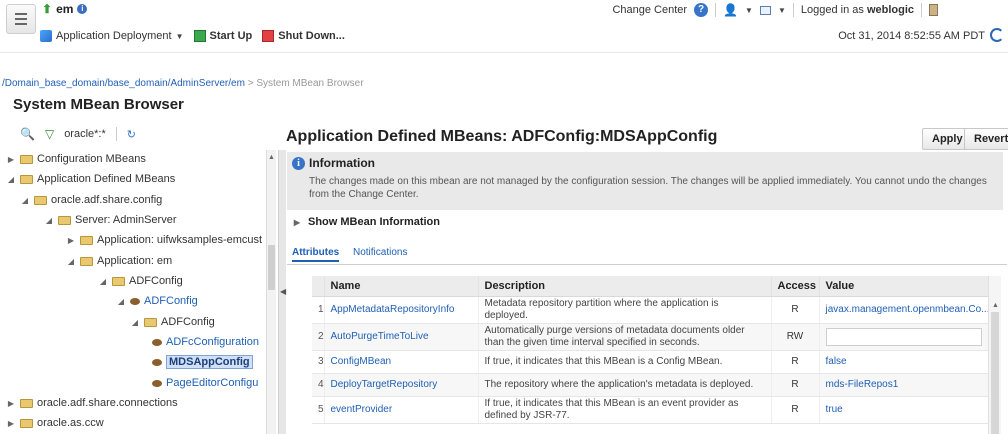  Describe the element at coordinates (834, 409) in the screenshot. I see `attribute-value-link: true` at that location.